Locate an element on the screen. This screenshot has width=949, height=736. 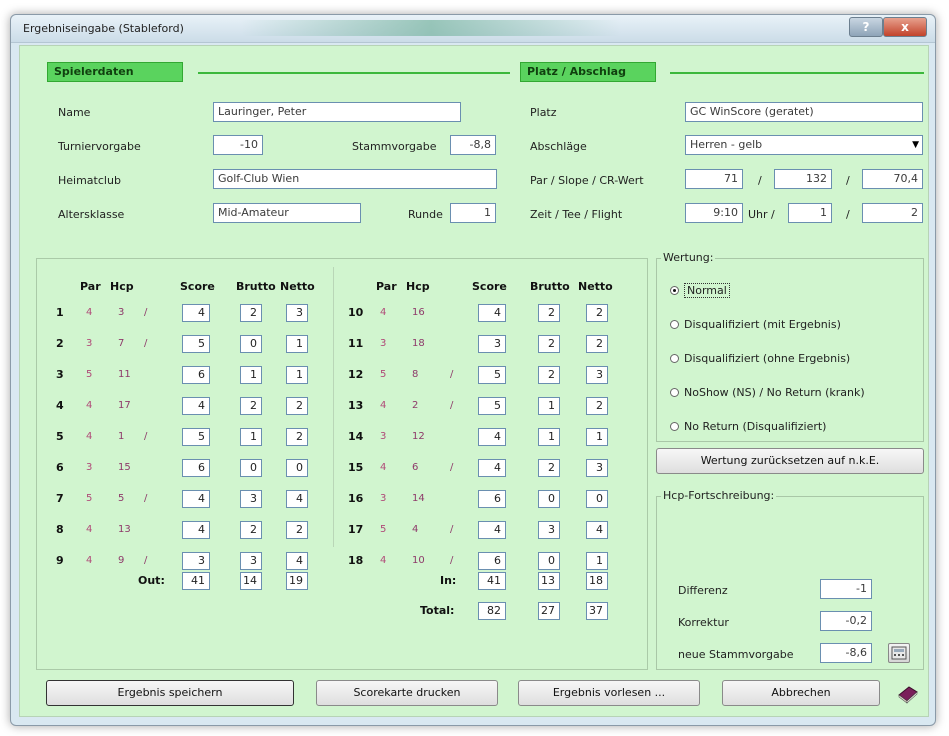
abschlaege-select: Herren - gelb ▼ is located at coordinates (804, 145).